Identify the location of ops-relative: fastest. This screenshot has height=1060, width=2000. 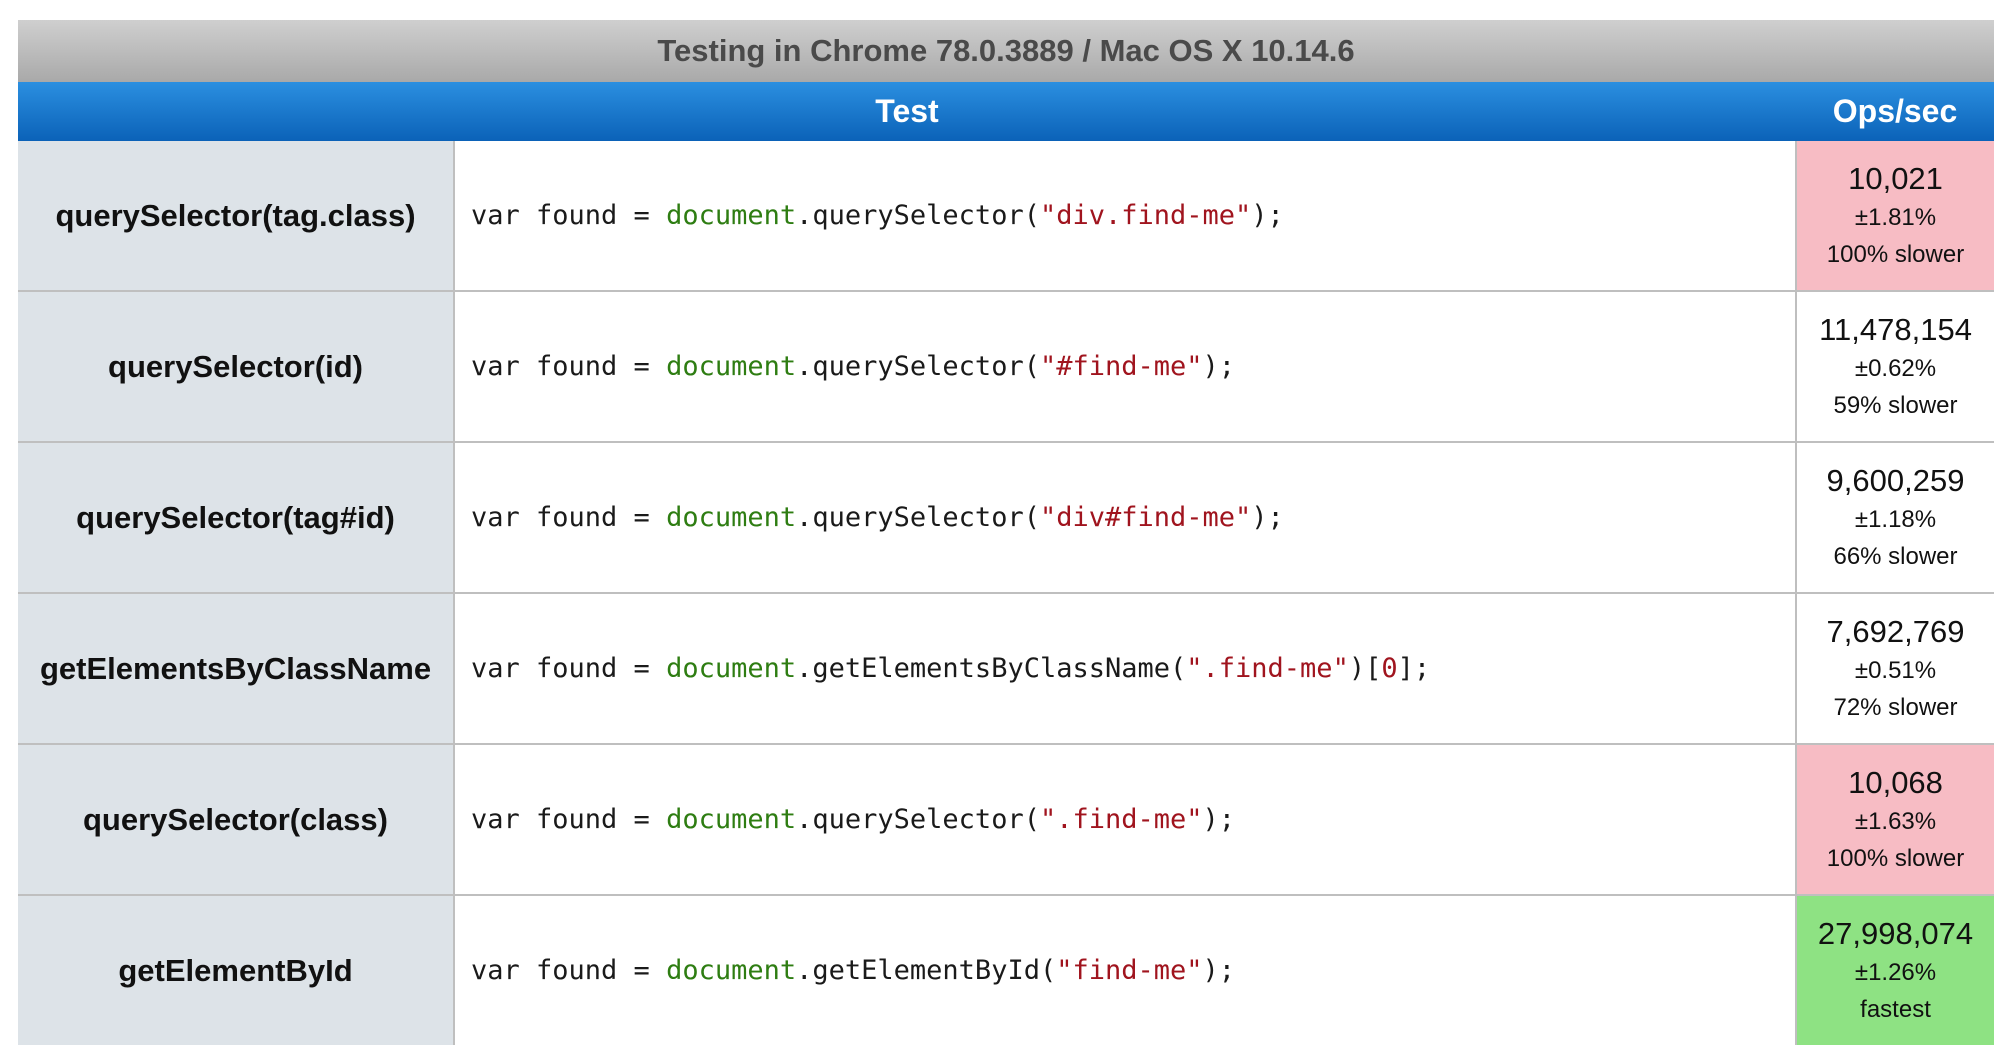
(1895, 1009).